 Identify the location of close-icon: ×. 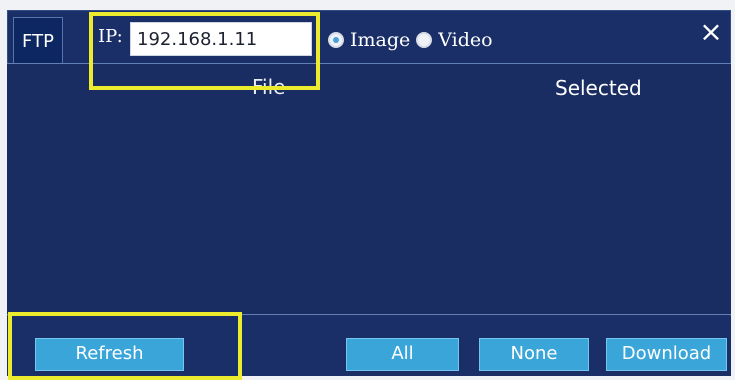
(711, 32).